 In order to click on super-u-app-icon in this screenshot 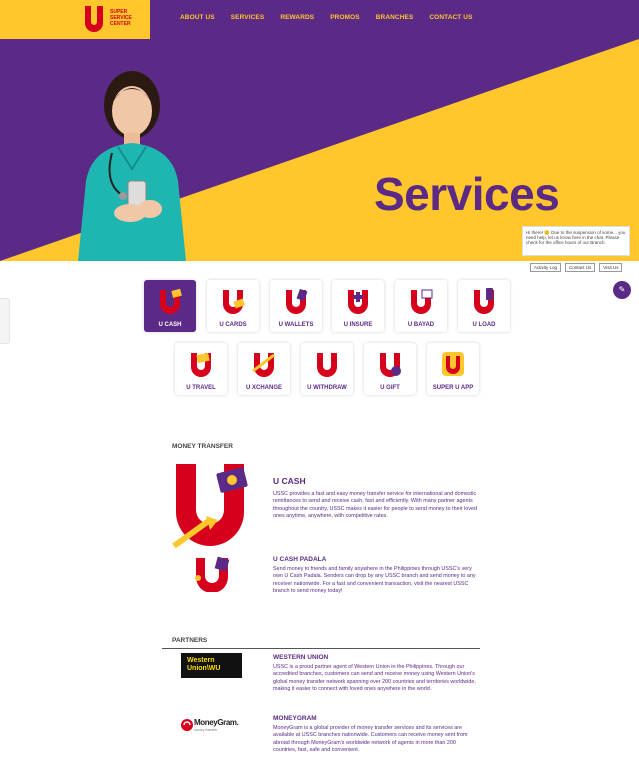, I will do `click(453, 364)`.